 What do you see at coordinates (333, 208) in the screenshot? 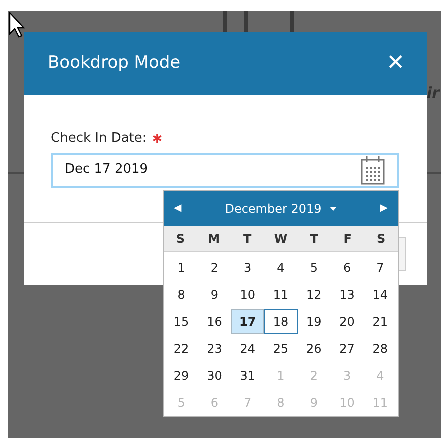
I see `caret-icon` at bounding box center [333, 208].